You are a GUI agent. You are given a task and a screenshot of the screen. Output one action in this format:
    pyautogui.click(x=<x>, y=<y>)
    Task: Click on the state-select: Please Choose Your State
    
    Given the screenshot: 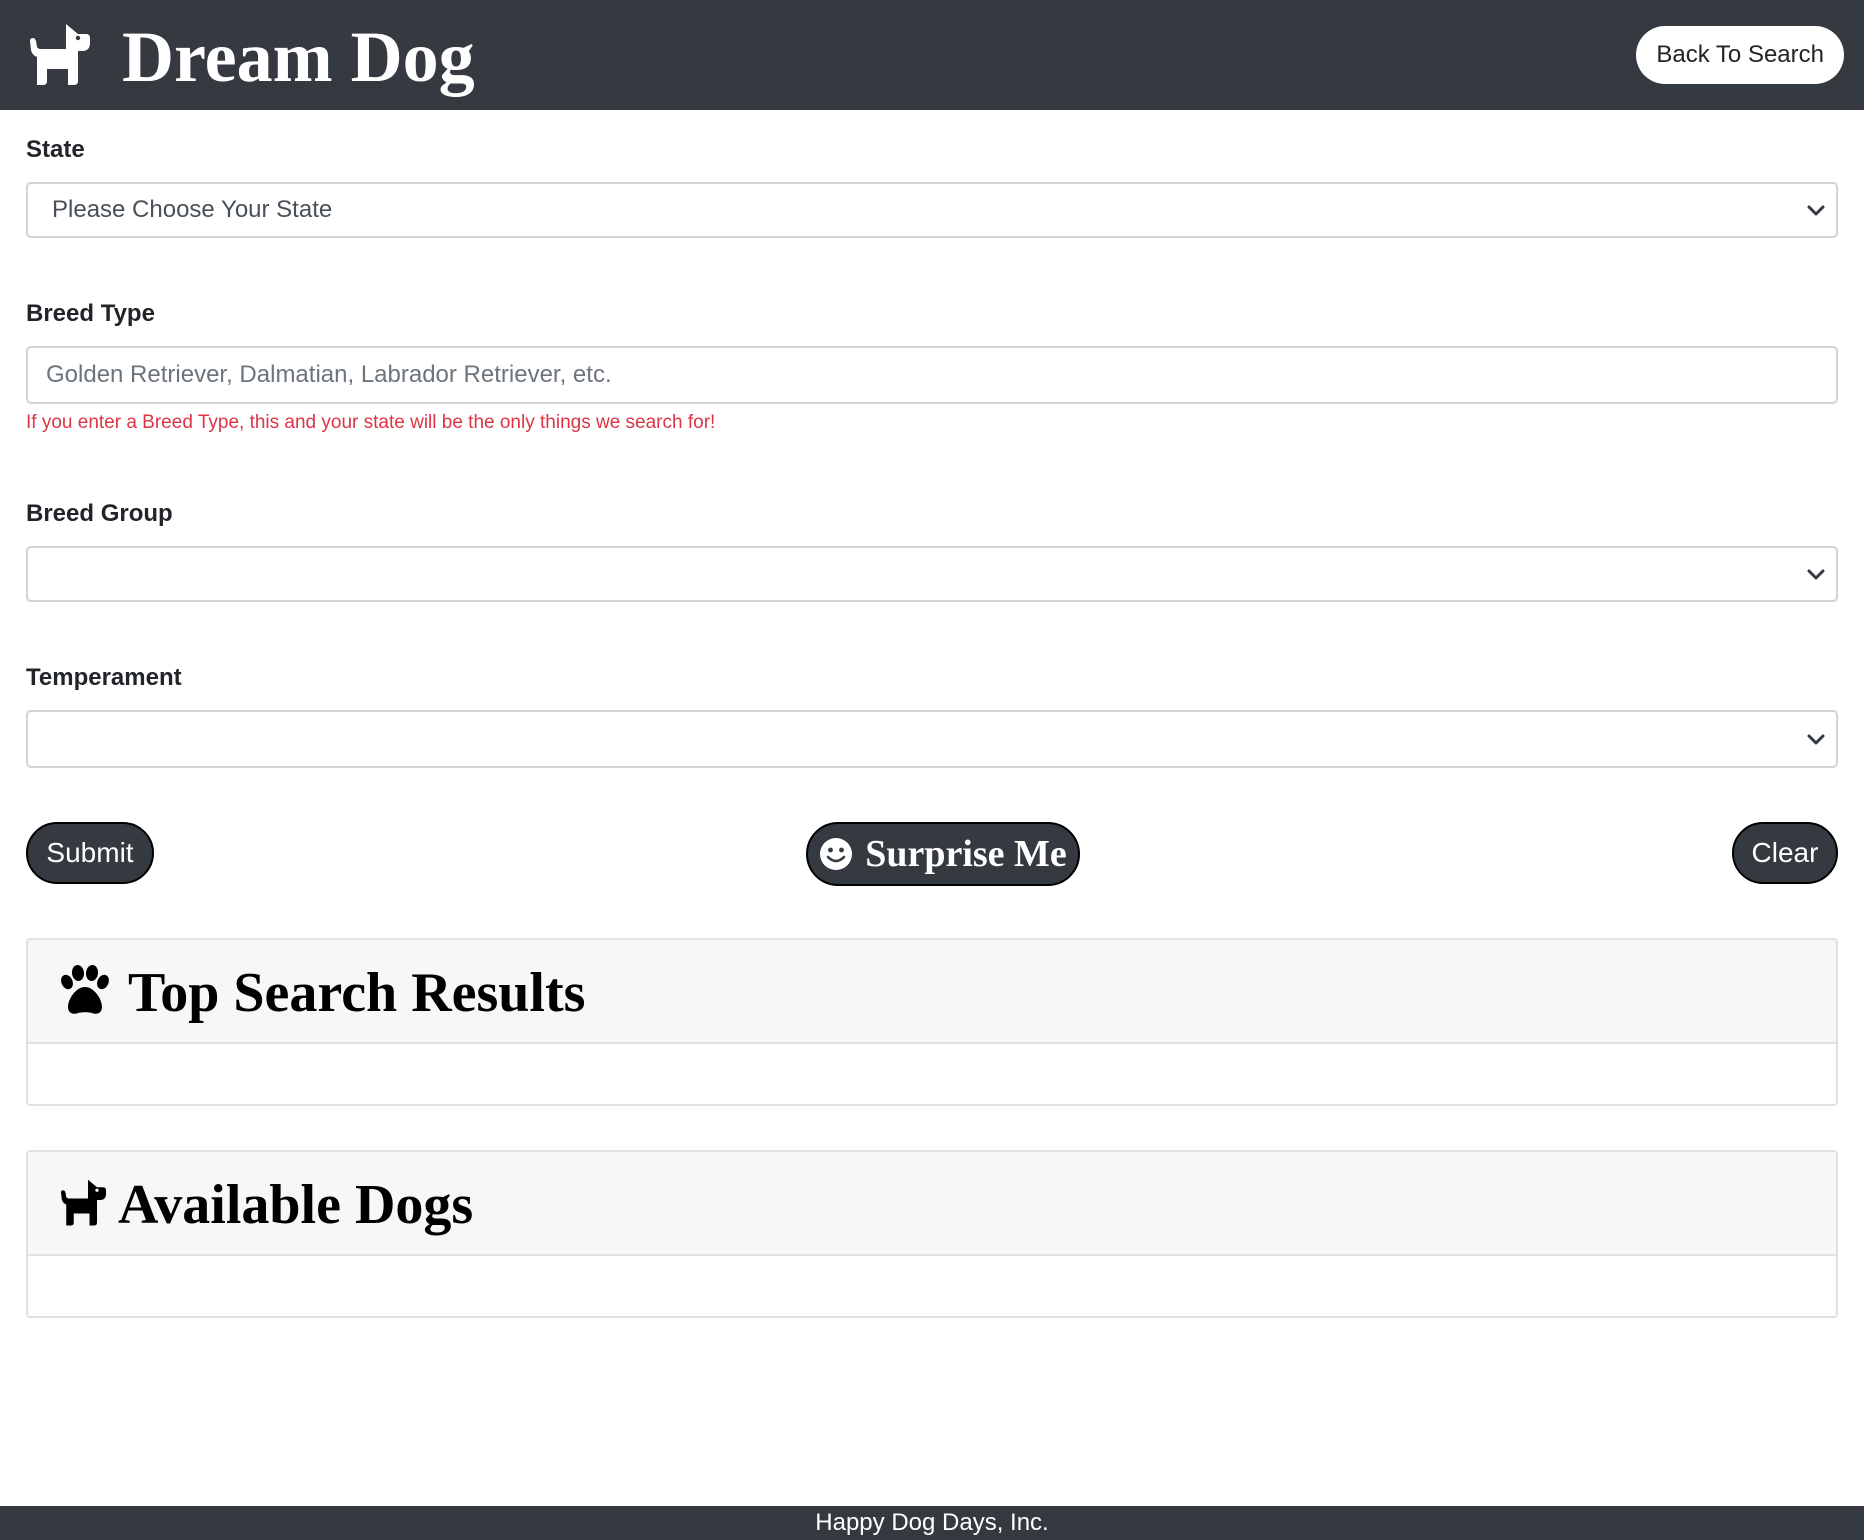 What is the action you would take?
    pyautogui.click(x=932, y=210)
    